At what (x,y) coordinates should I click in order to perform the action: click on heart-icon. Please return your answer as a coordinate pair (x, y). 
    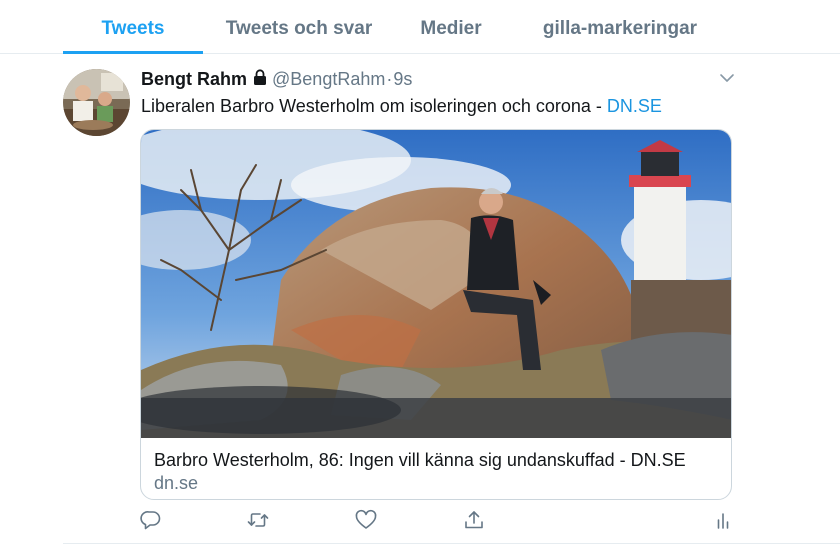
    Looking at the image, I should click on (366, 520).